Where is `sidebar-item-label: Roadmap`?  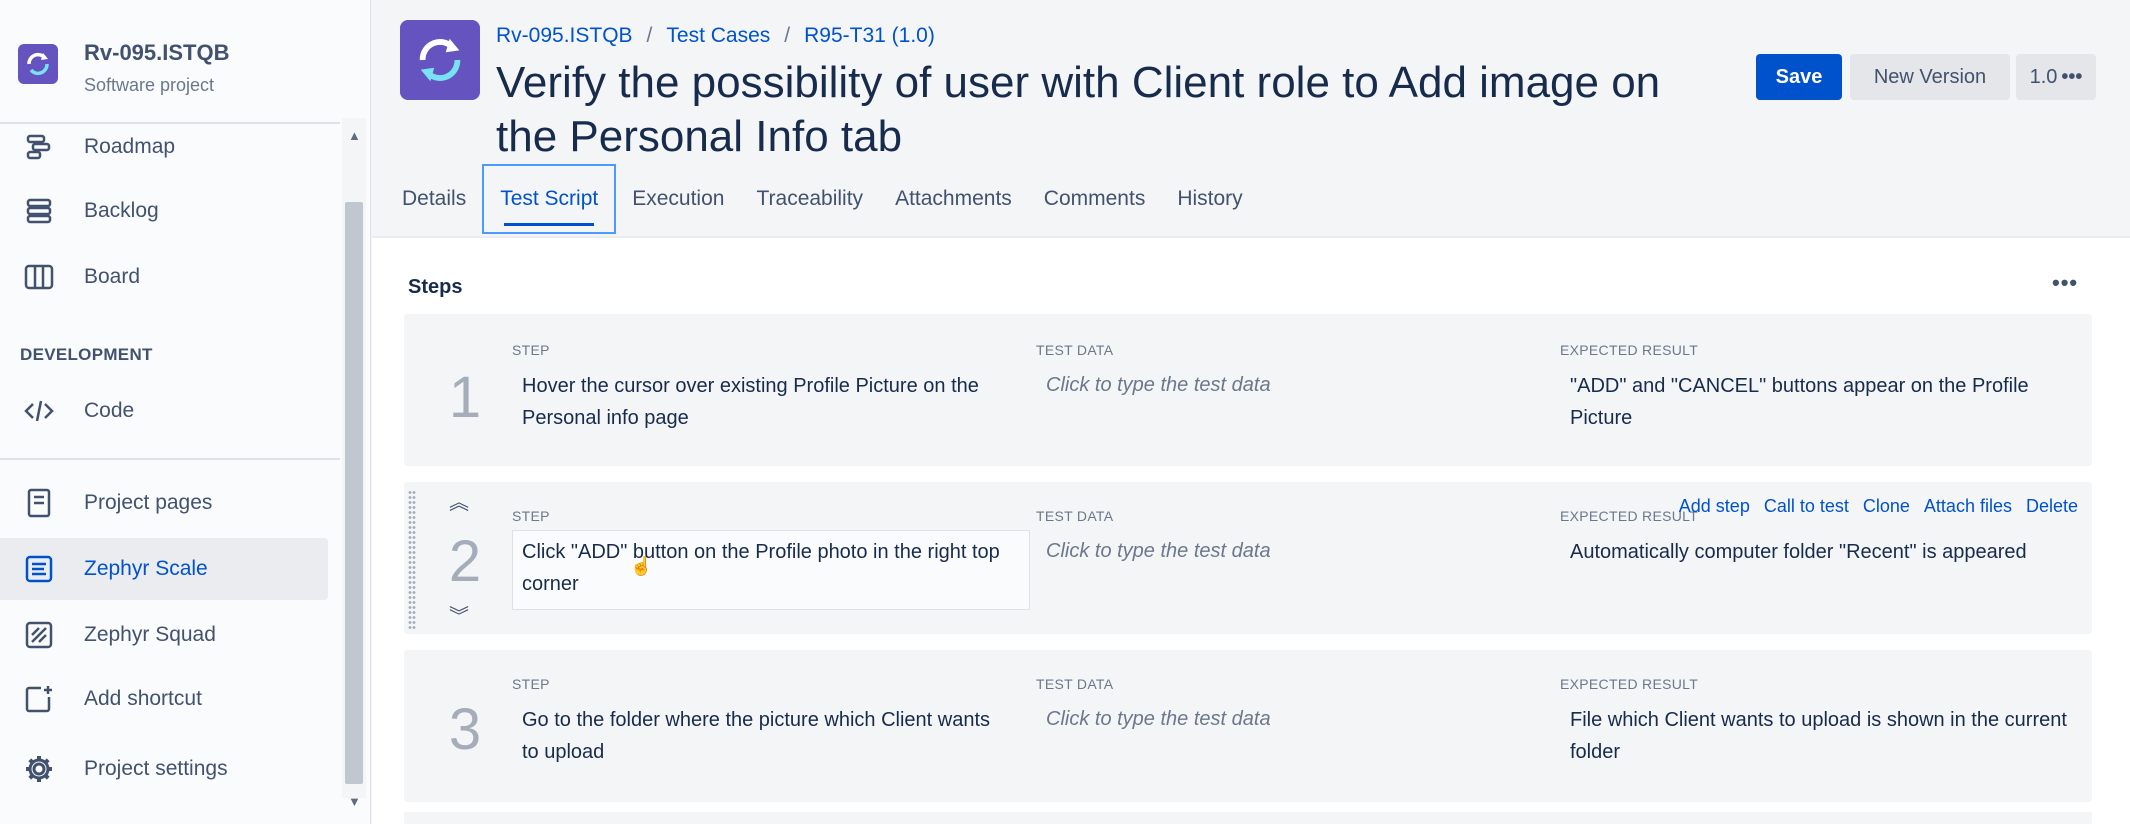 sidebar-item-label: Roadmap is located at coordinates (130, 146).